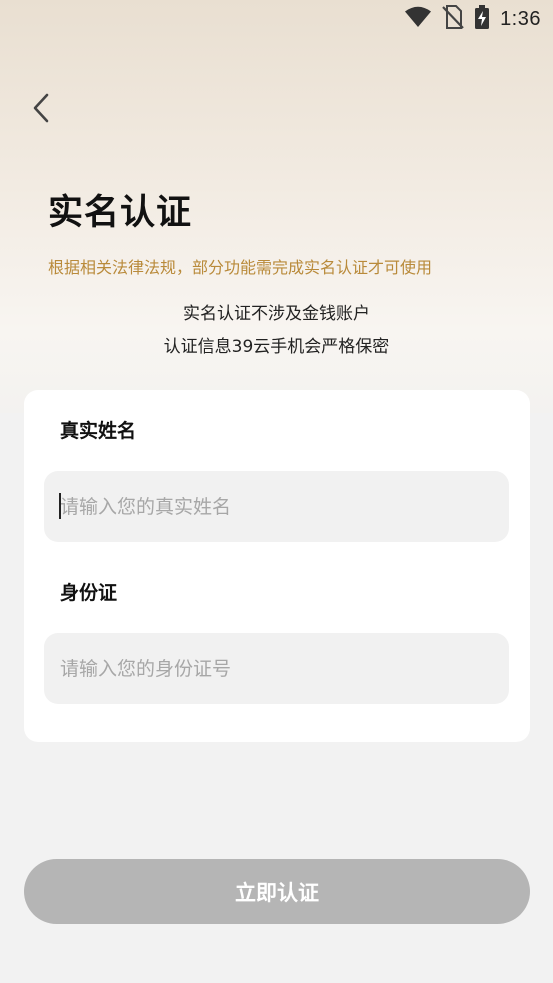 Image resolution: width=553 pixels, height=983 pixels. What do you see at coordinates (276, 506) in the screenshot?
I see `real-name-input` at bounding box center [276, 506].